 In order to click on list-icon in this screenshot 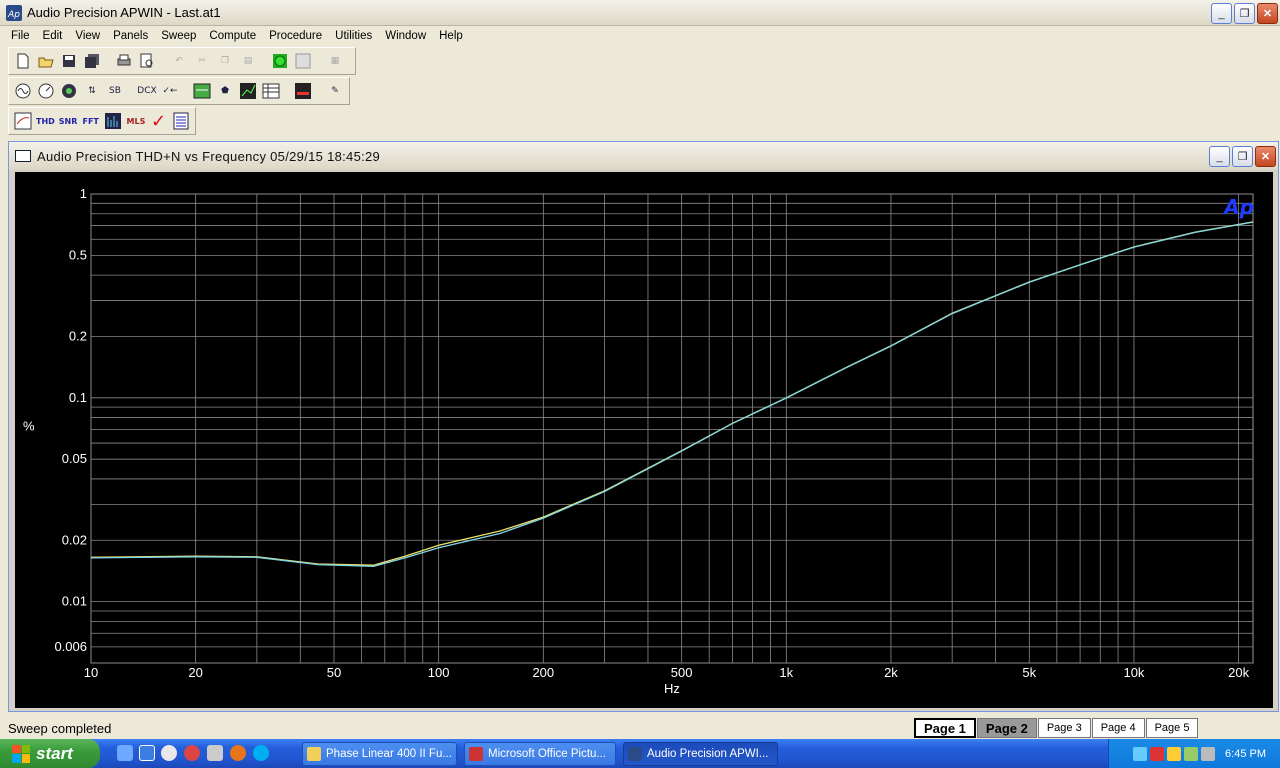, I will do `click(181, 121)`.